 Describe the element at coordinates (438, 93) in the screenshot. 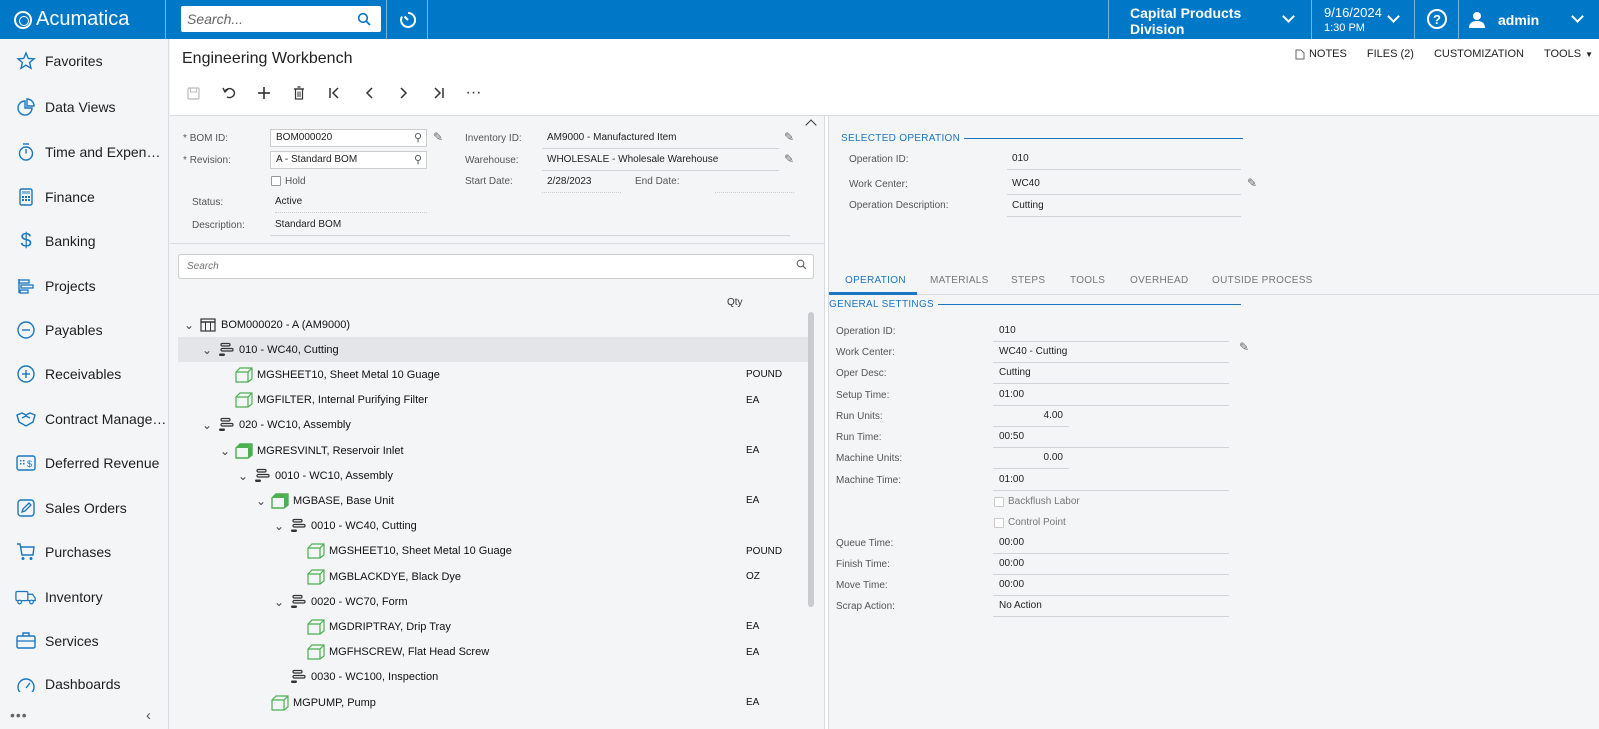

I see `last-record-button` at that location.